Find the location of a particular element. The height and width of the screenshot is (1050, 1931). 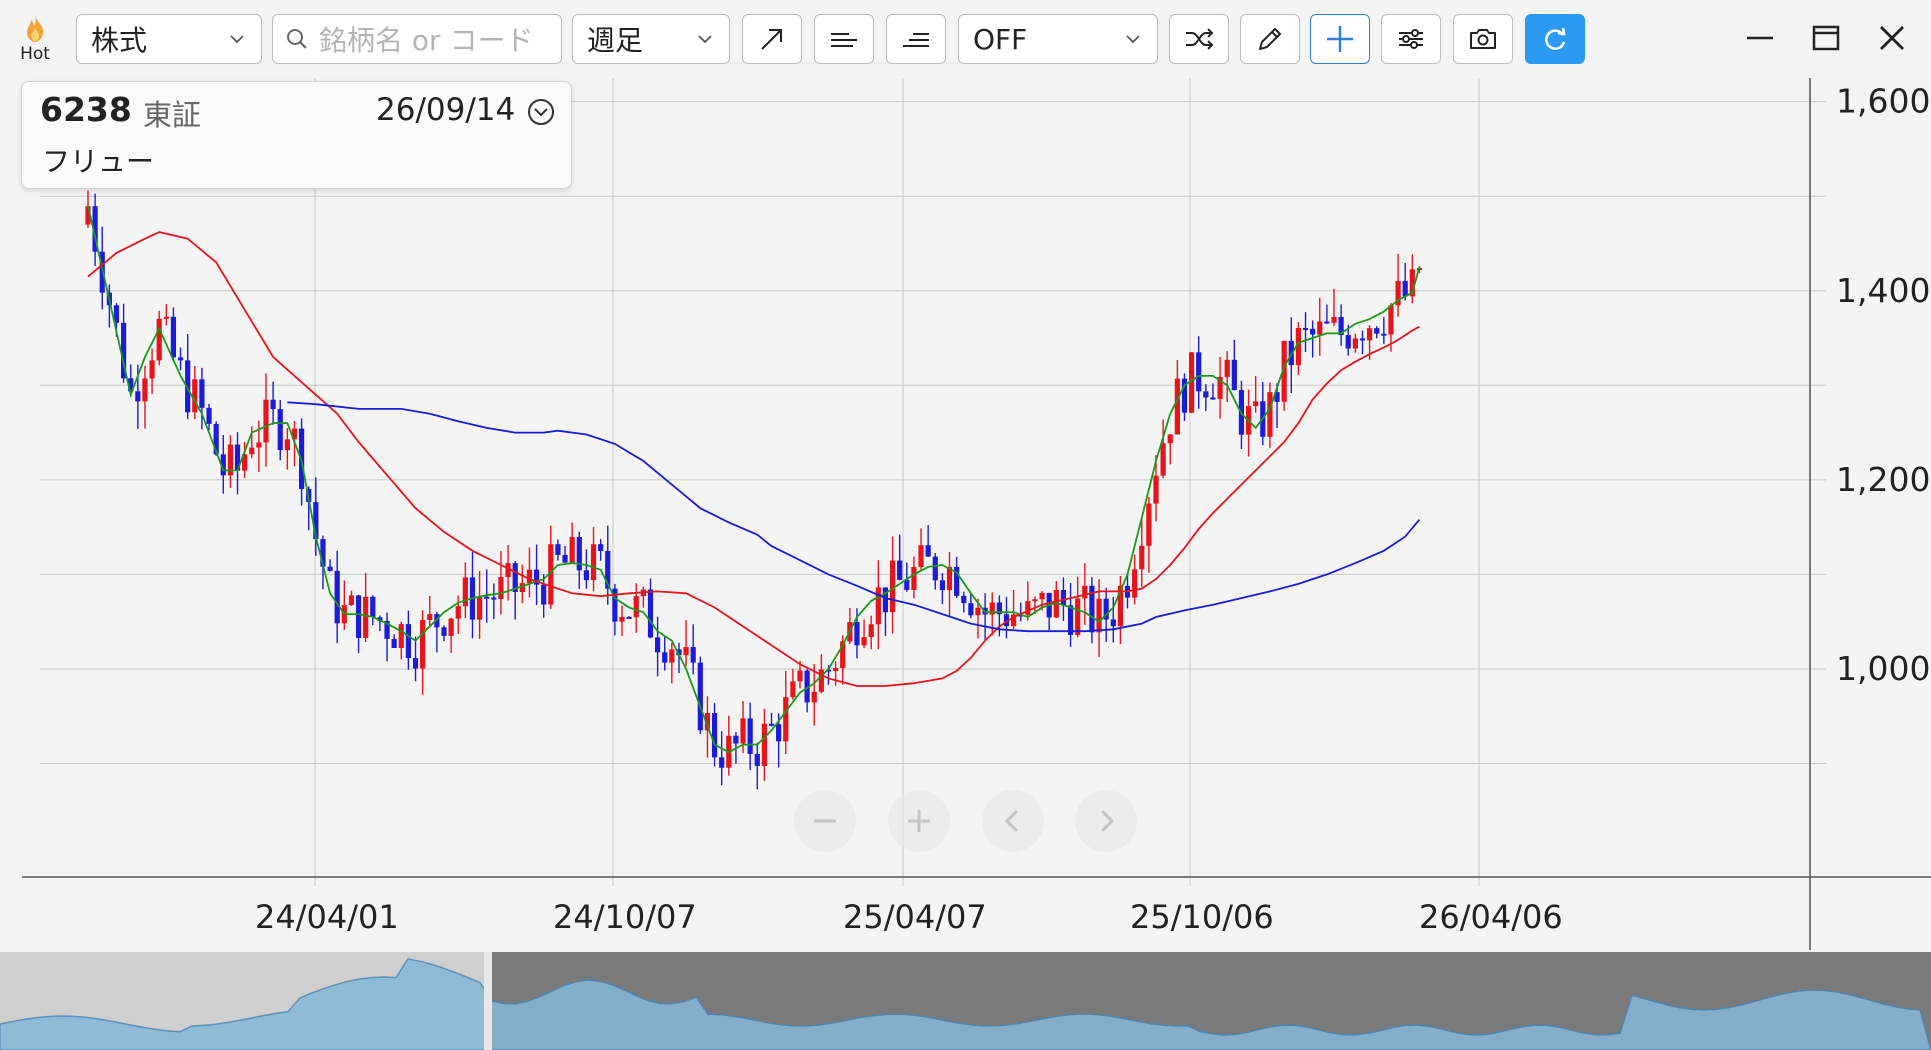

stock-name: フリュー is located at coordinates (98, 161).